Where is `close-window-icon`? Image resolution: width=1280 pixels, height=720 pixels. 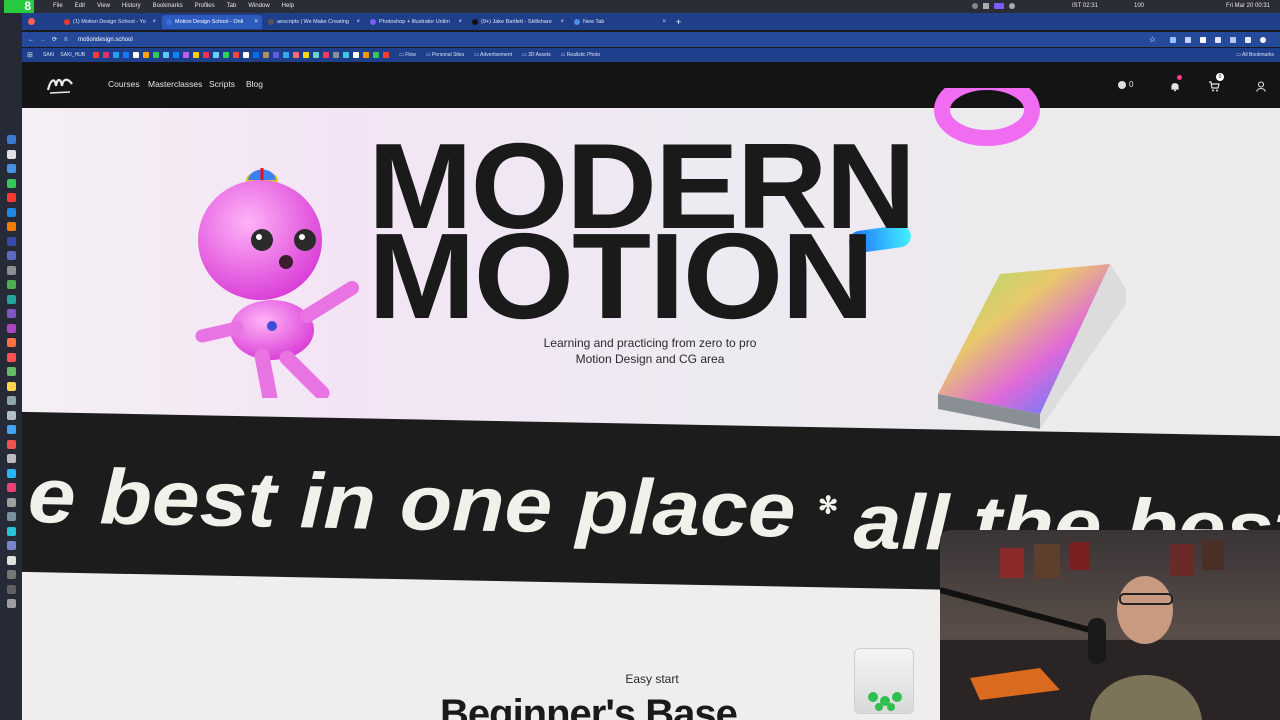 close-window-icon is located at coordinates (31, 21).